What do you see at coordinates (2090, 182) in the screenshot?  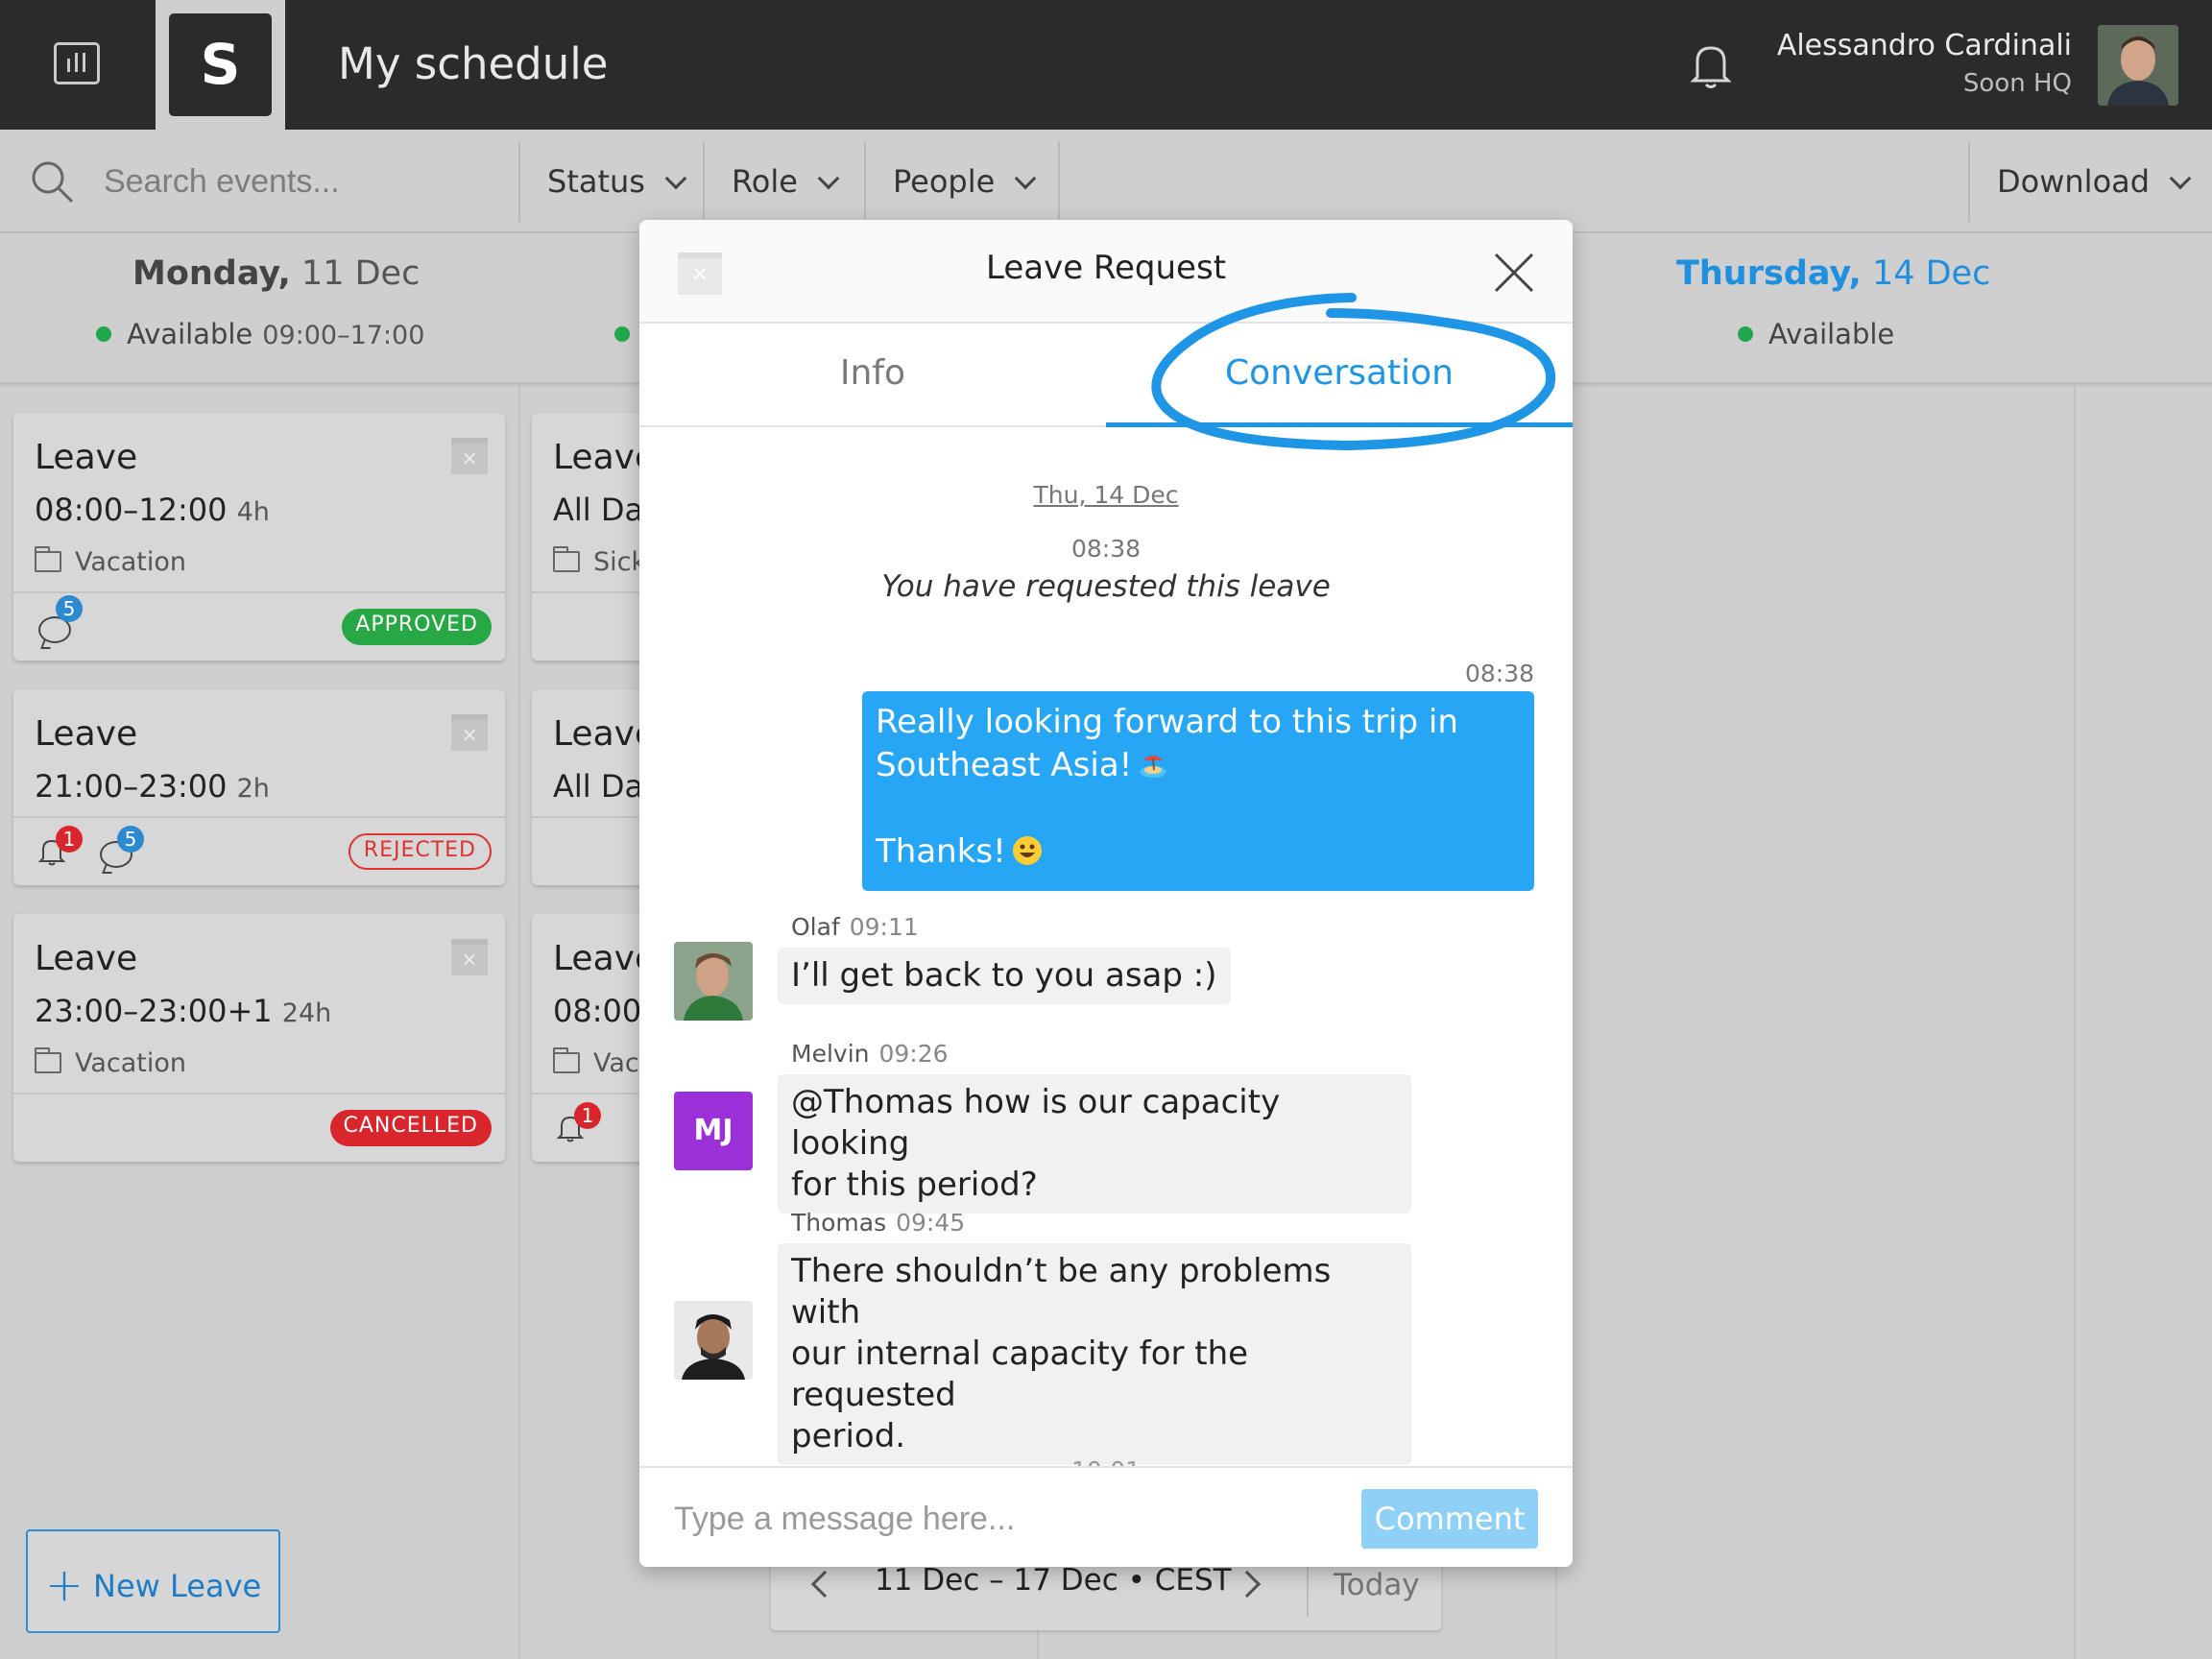 I see `download-button: Download` at bounding box center [2090, 182].